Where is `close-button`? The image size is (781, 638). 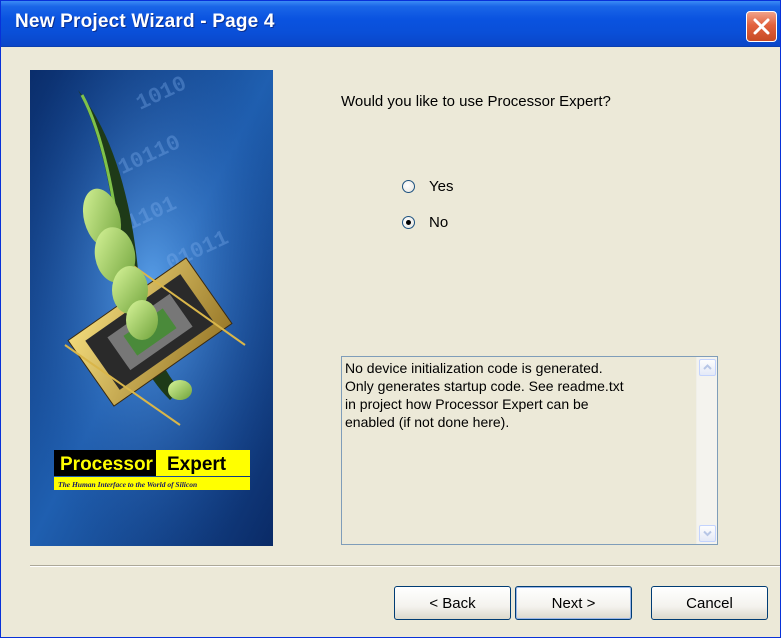 close-button is located at coordinates (761, 26).